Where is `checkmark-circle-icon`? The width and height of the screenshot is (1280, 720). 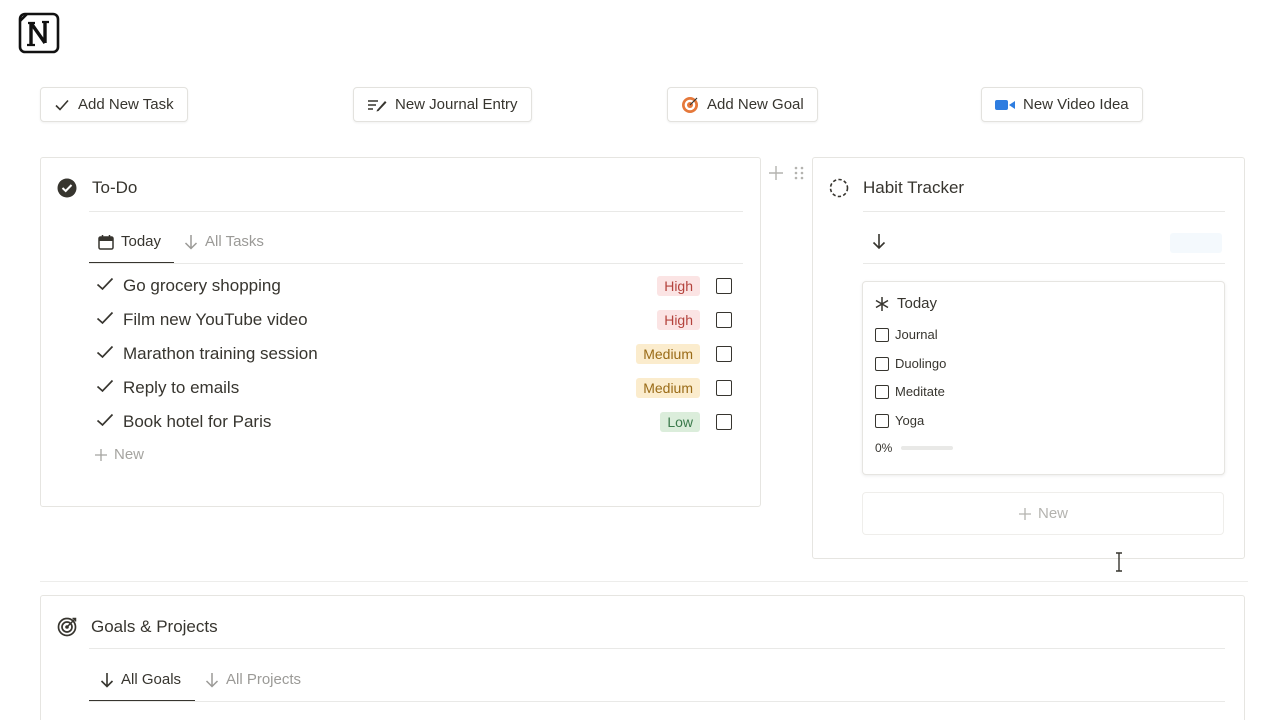 checkmark-circle-icon is located at coordinates (67, 188).